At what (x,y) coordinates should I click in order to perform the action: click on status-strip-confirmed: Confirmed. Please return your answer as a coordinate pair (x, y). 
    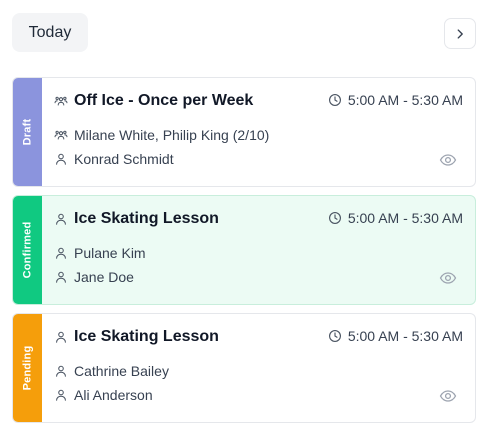
    Looking at the image, I should click on (27, 250).